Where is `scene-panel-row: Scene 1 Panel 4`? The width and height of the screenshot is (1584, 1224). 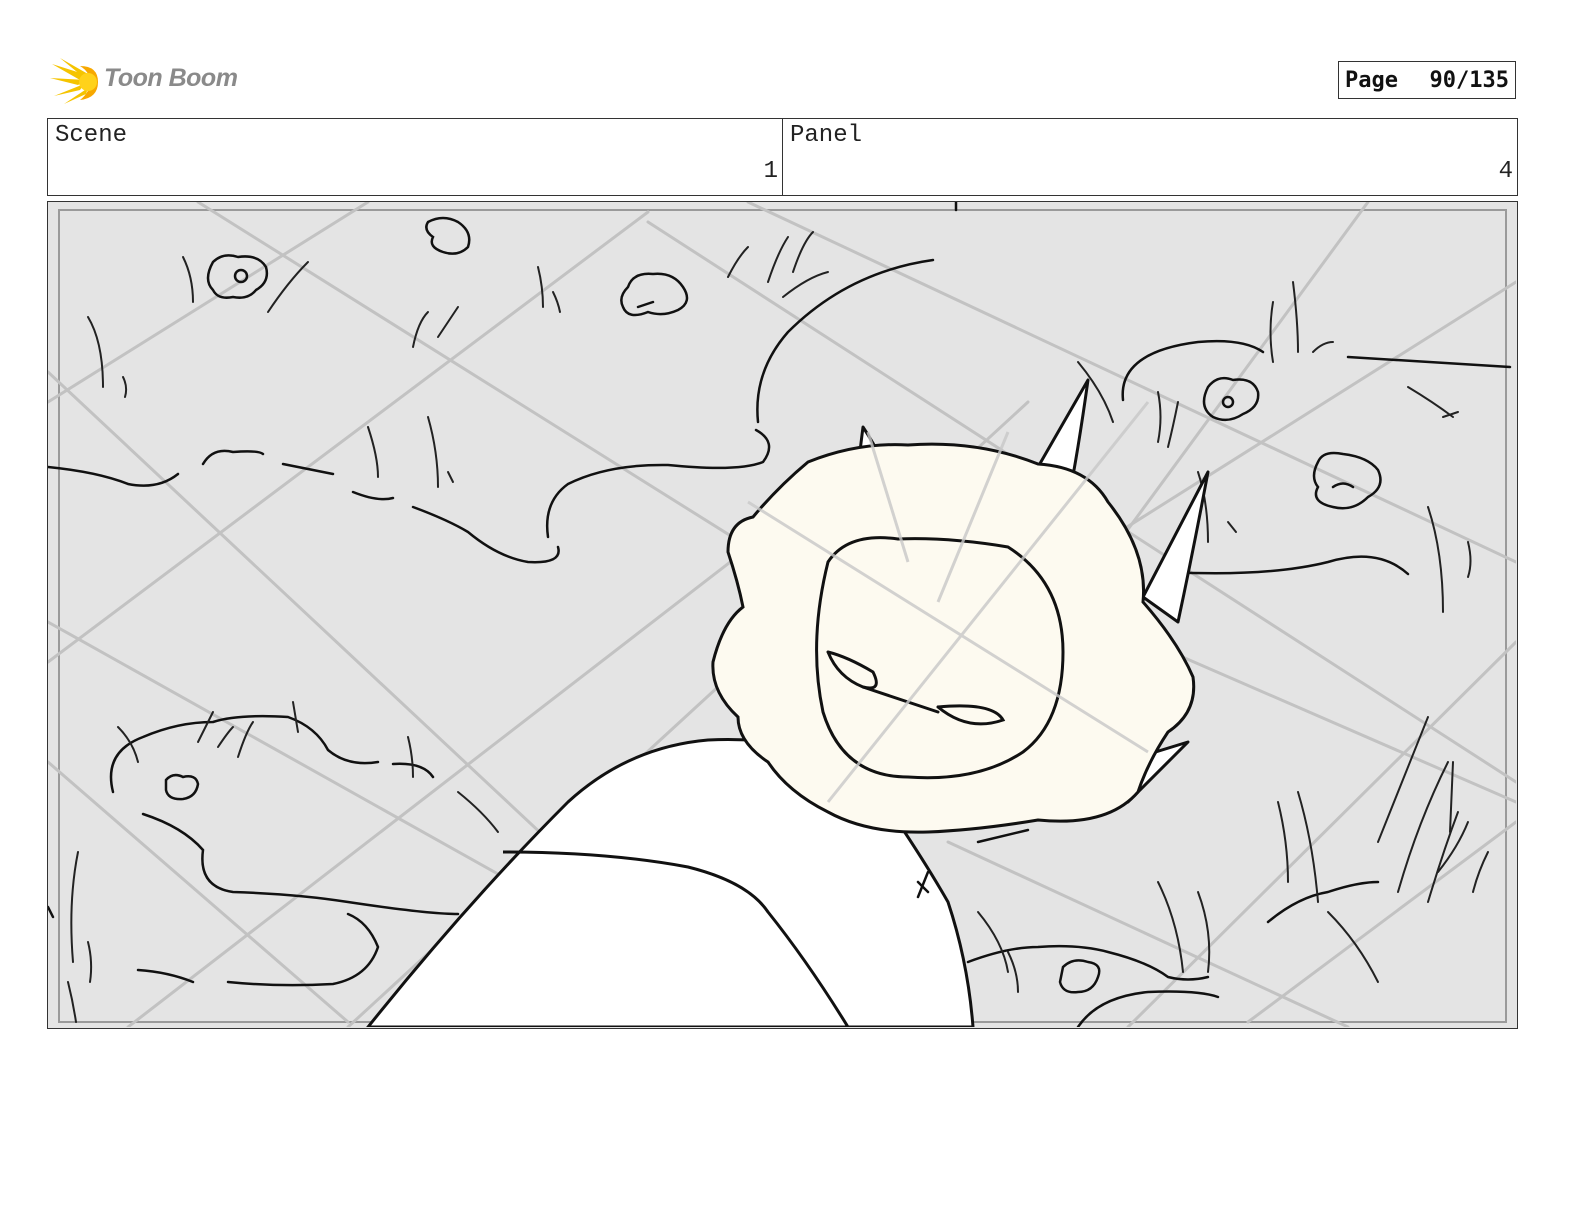 scene-panel-row: Scene 1 Panel 4 is located at coordinates (782, 157).